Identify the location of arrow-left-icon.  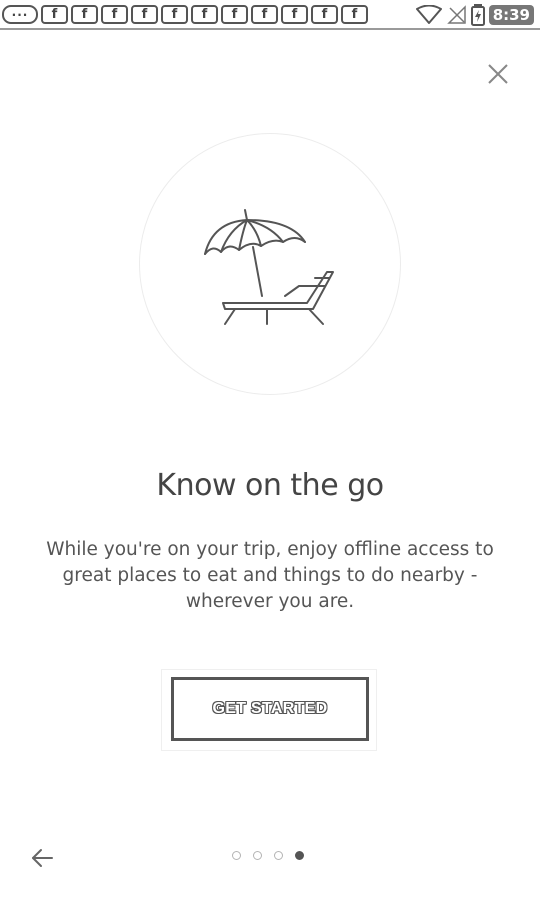
(42, 858).